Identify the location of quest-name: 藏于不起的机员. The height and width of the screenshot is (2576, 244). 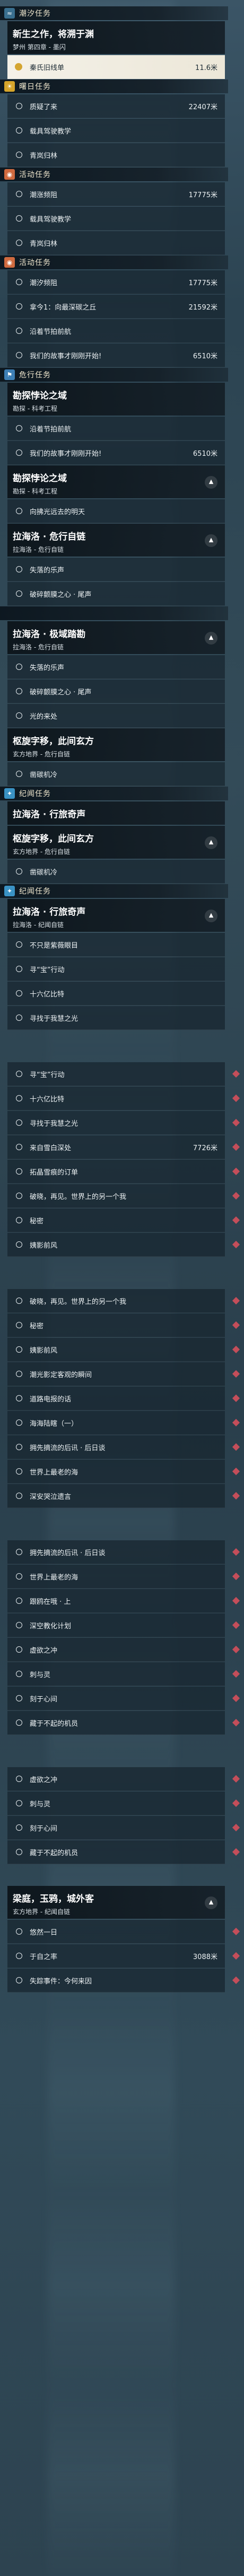
(55, 1723).